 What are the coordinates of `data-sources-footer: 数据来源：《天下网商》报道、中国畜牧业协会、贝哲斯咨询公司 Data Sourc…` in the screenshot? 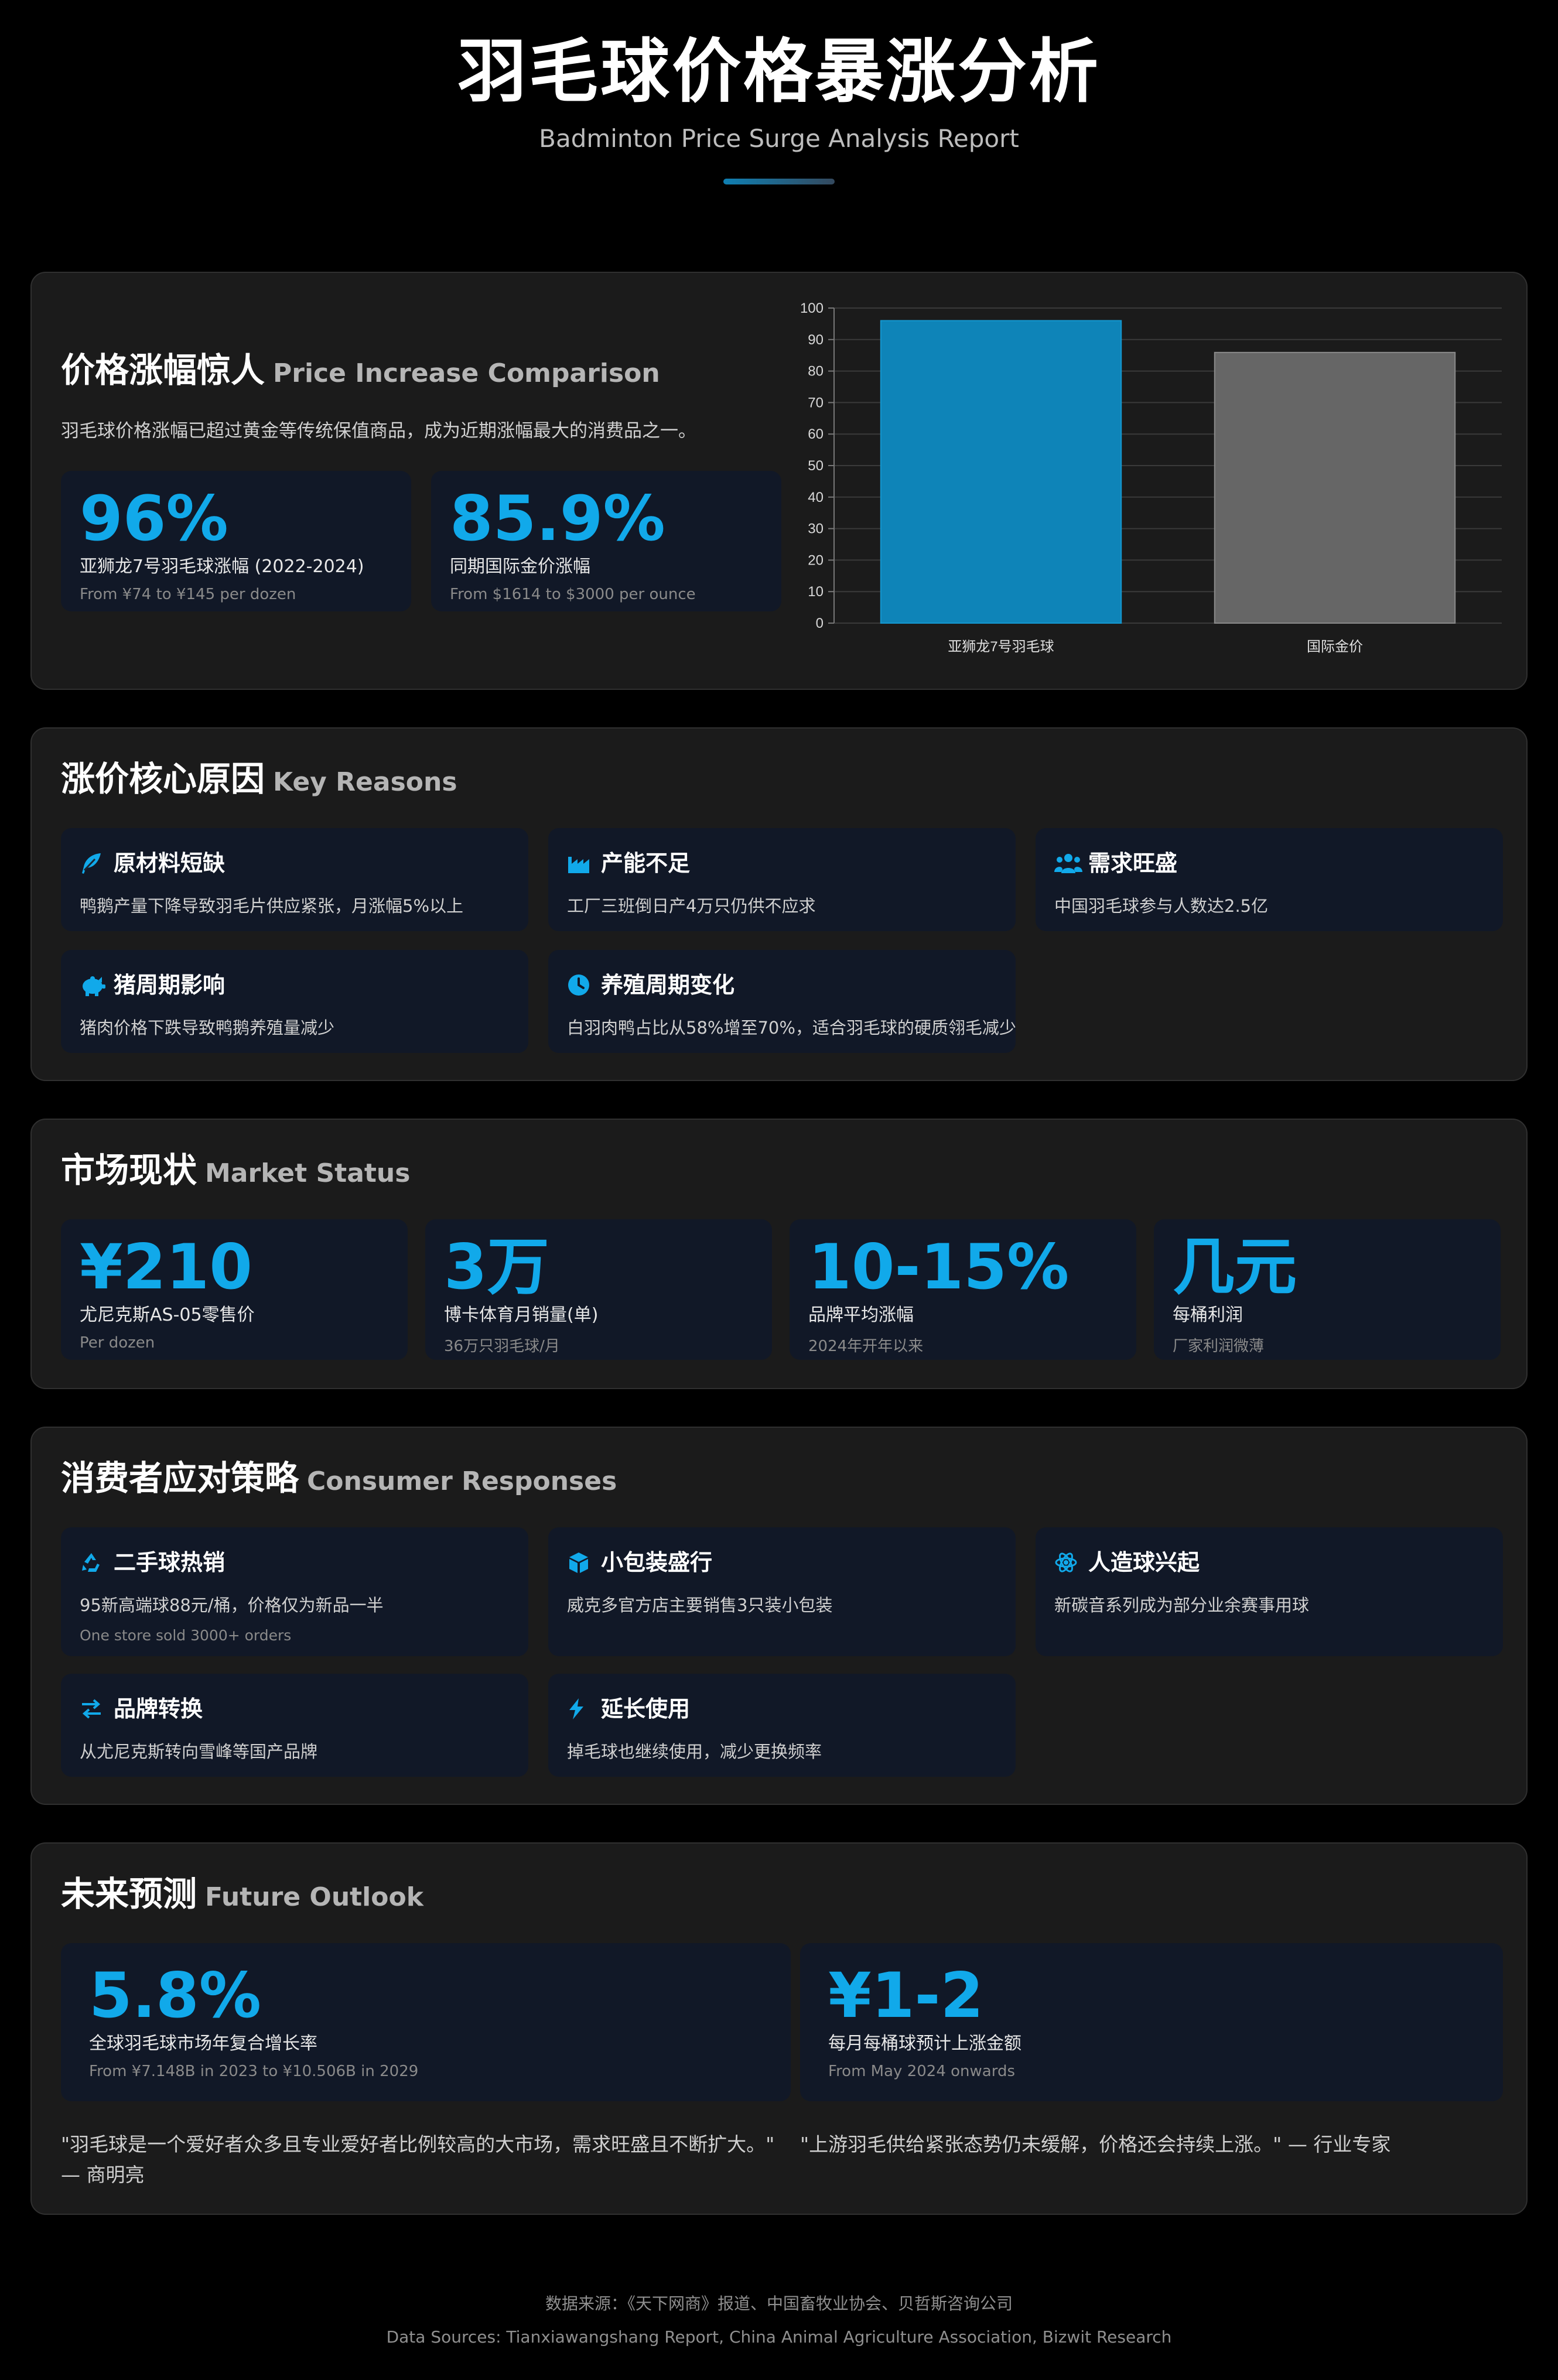 It's located at (779, 2319).